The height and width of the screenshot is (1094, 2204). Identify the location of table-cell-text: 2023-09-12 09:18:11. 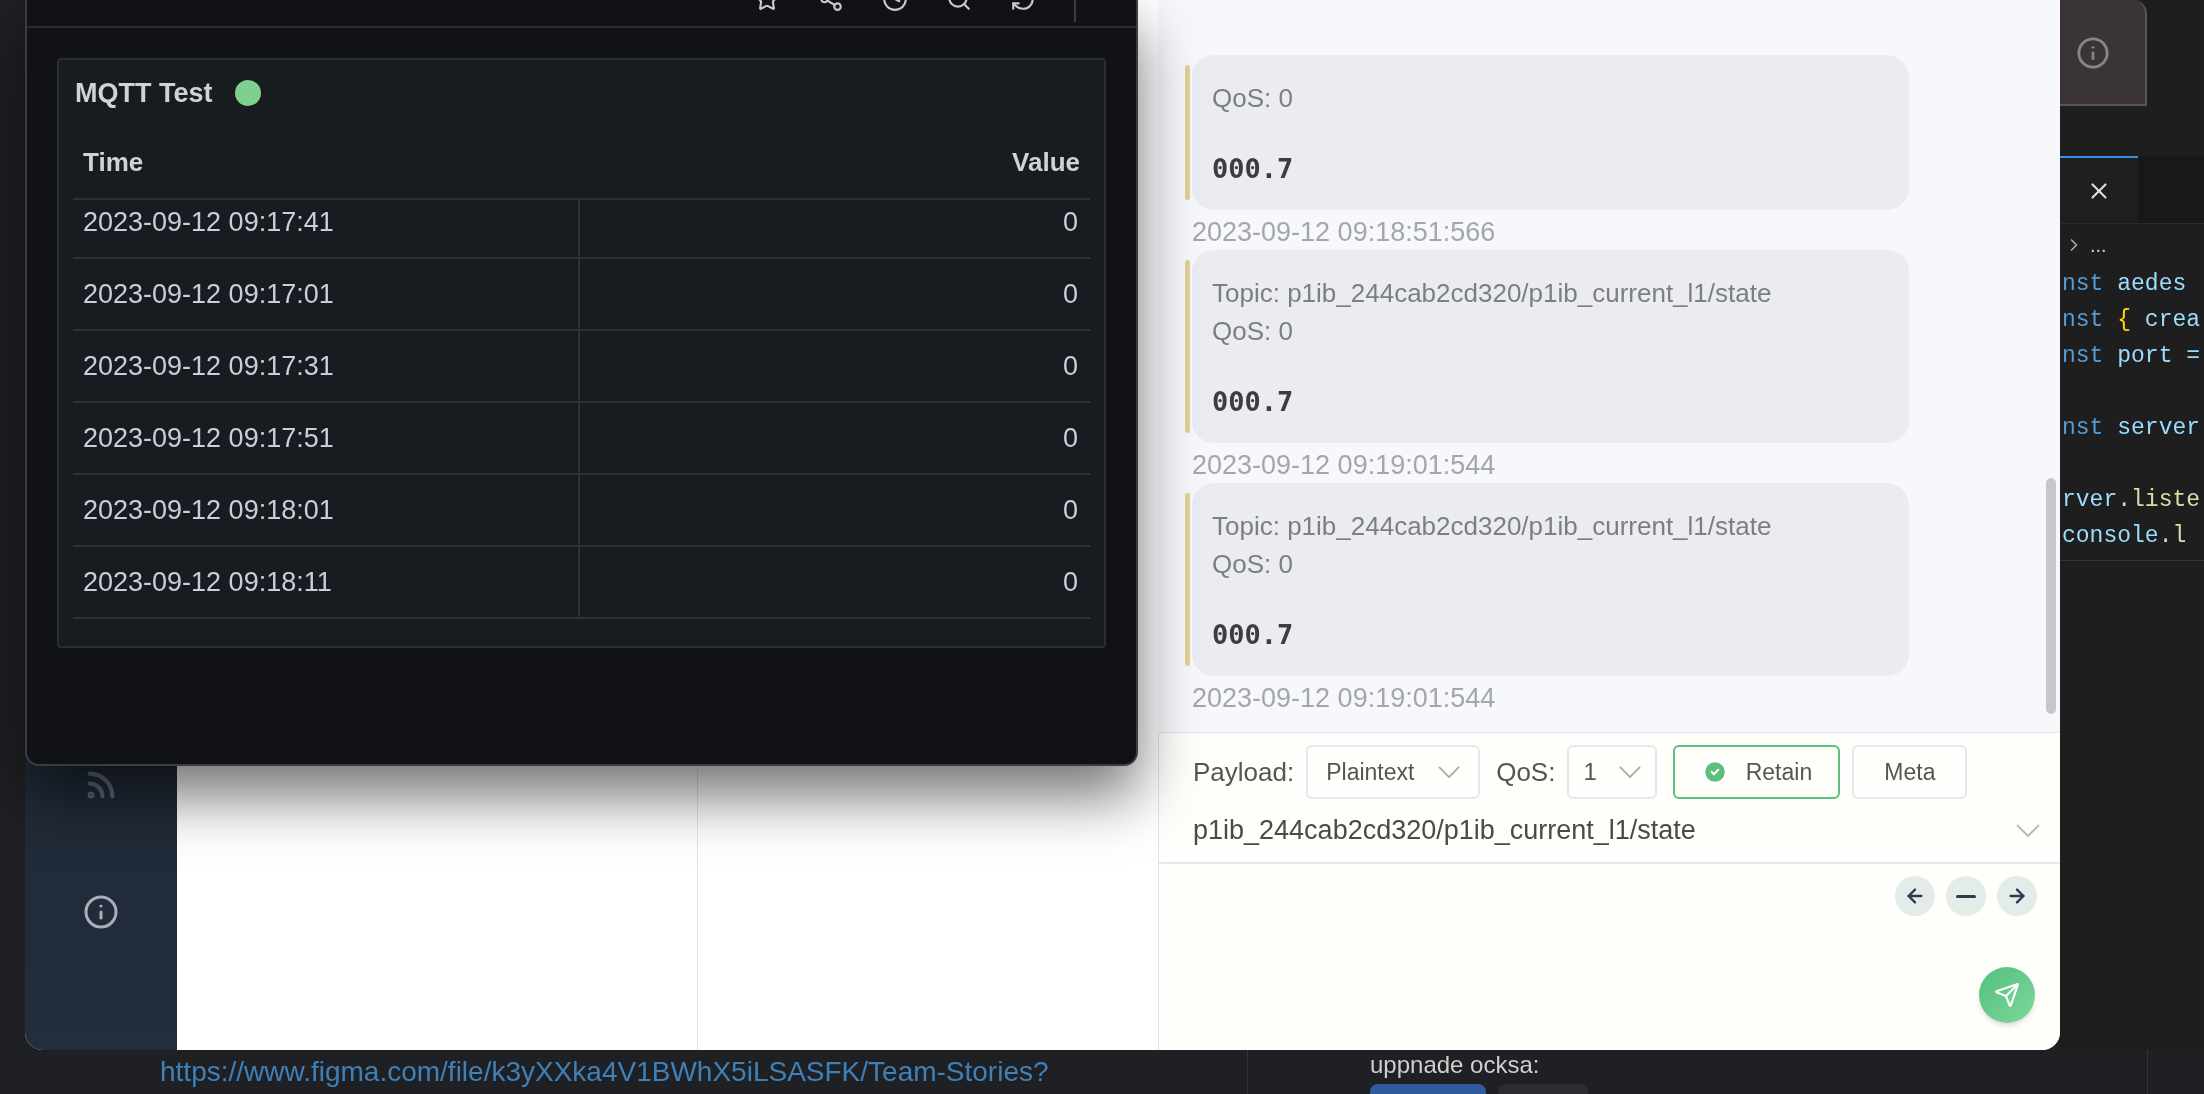
(207, 582).